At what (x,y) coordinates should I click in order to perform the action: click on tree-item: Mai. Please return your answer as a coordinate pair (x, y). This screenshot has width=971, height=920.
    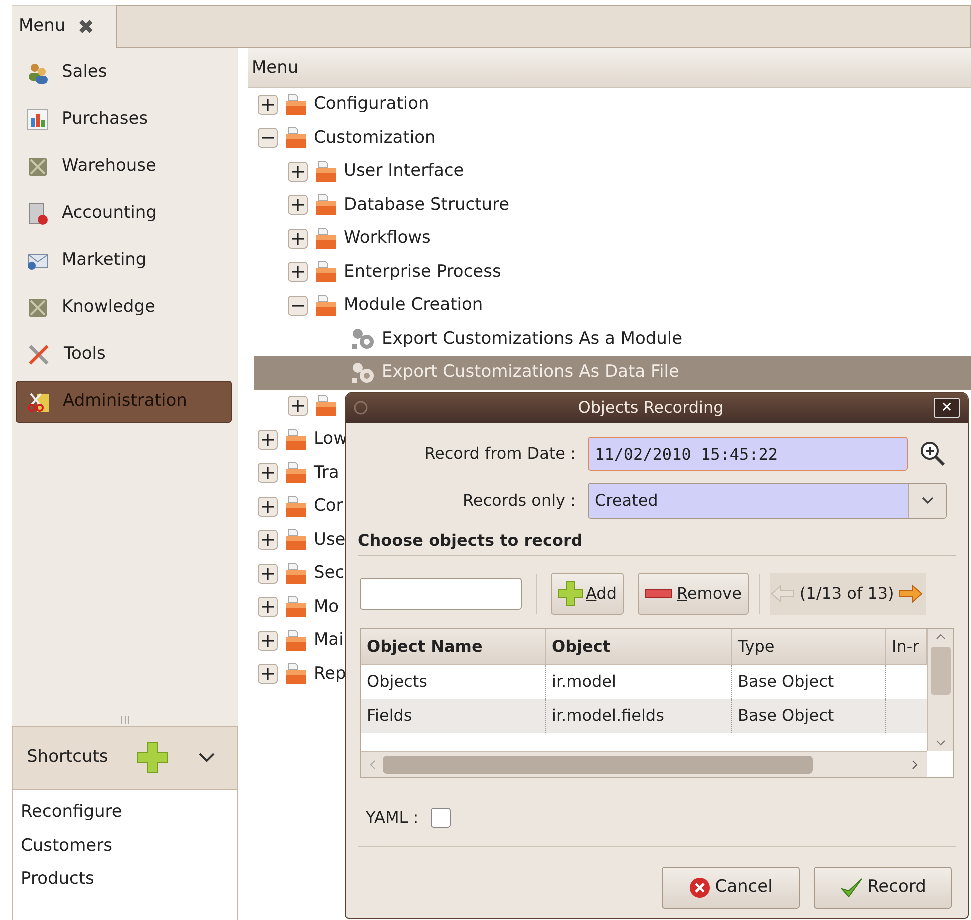
    Looking at the image, I should click on (329, 641).